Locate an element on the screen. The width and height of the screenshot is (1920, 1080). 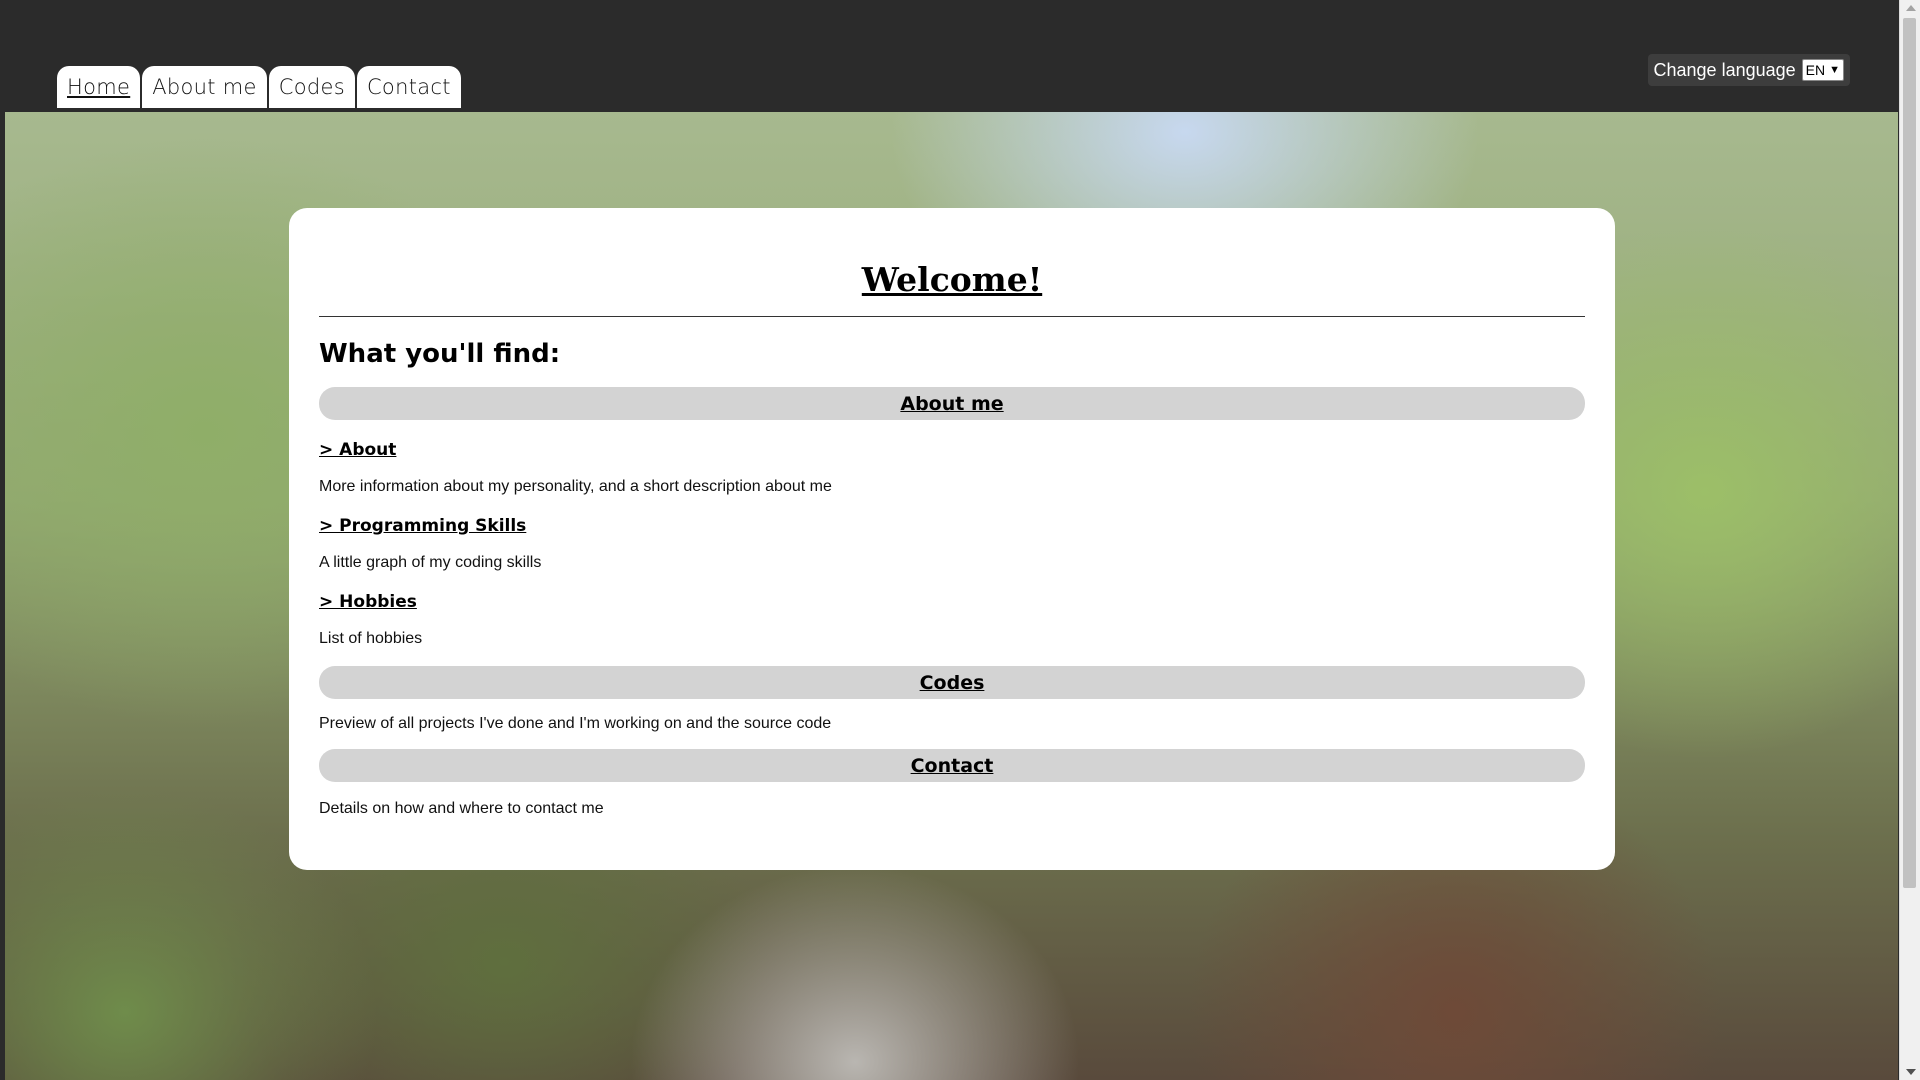
tab-codes: Codes is located at coordinates (311, 87).